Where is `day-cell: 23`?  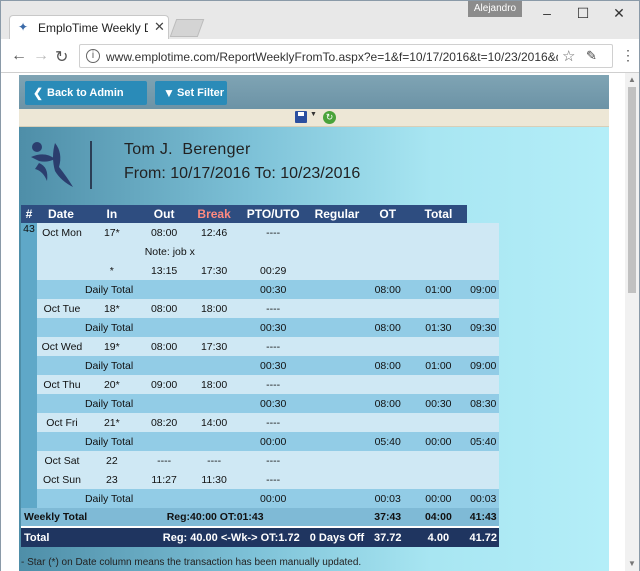 day-cell: 23 is located at coordinates (111, 479).